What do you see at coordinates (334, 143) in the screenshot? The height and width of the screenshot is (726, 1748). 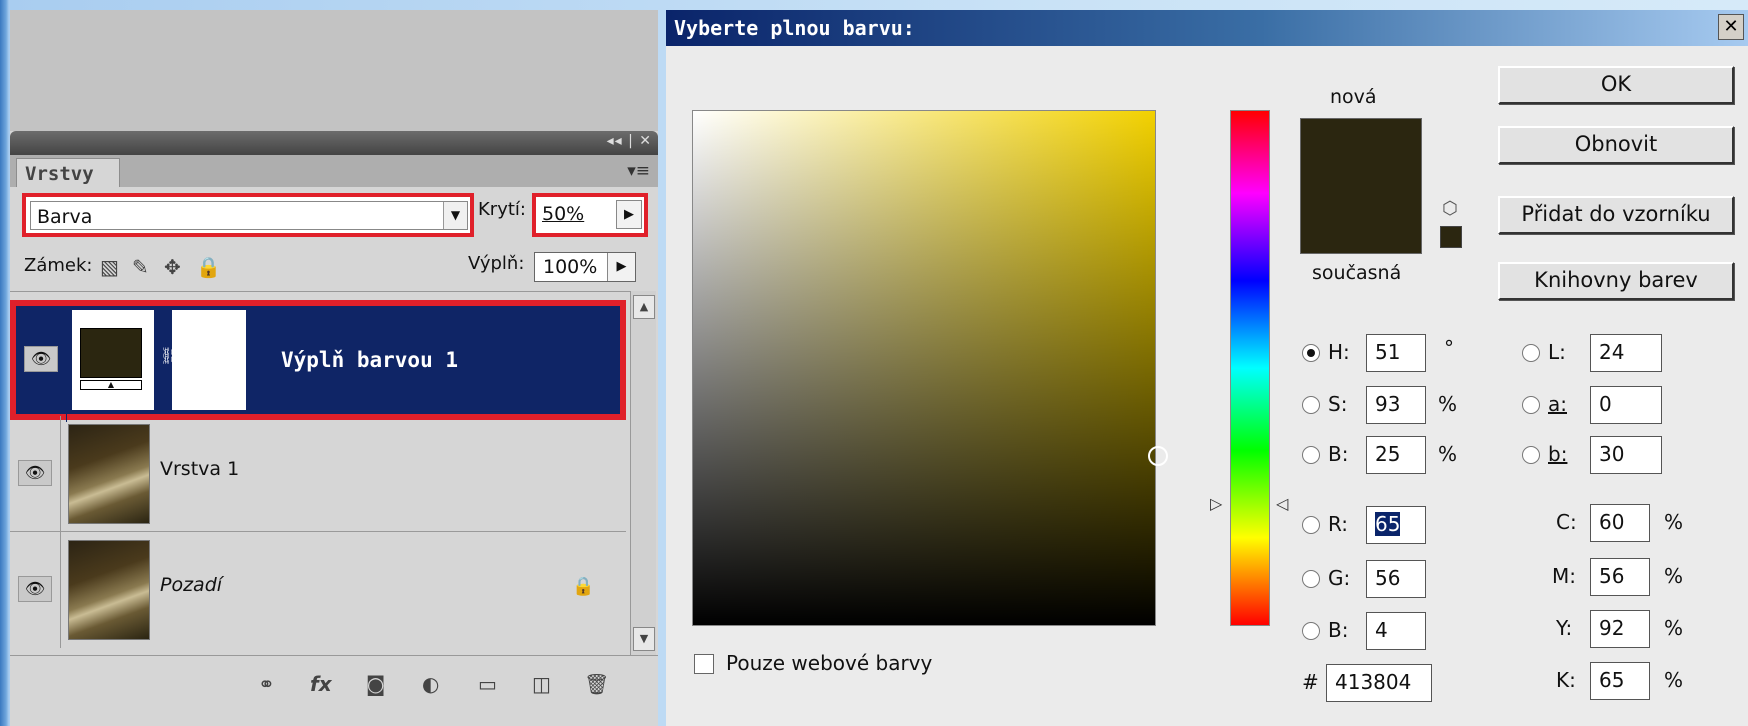 I see `panel-title-bar: ◂◂ | ✕` at bounding box center [334, 143].